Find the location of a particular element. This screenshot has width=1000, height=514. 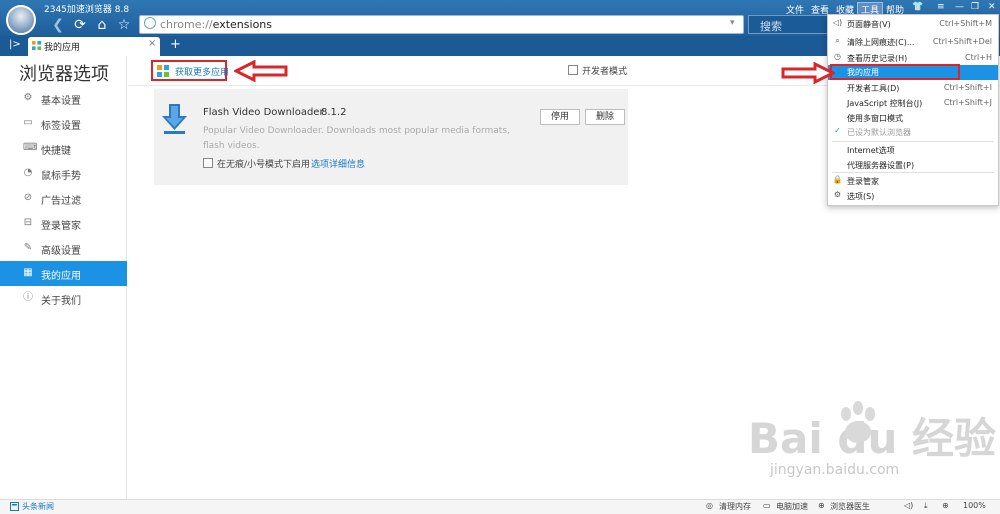

menu-item-login-manager: 🔒 登录管家 is located at coordinates (913, 181).